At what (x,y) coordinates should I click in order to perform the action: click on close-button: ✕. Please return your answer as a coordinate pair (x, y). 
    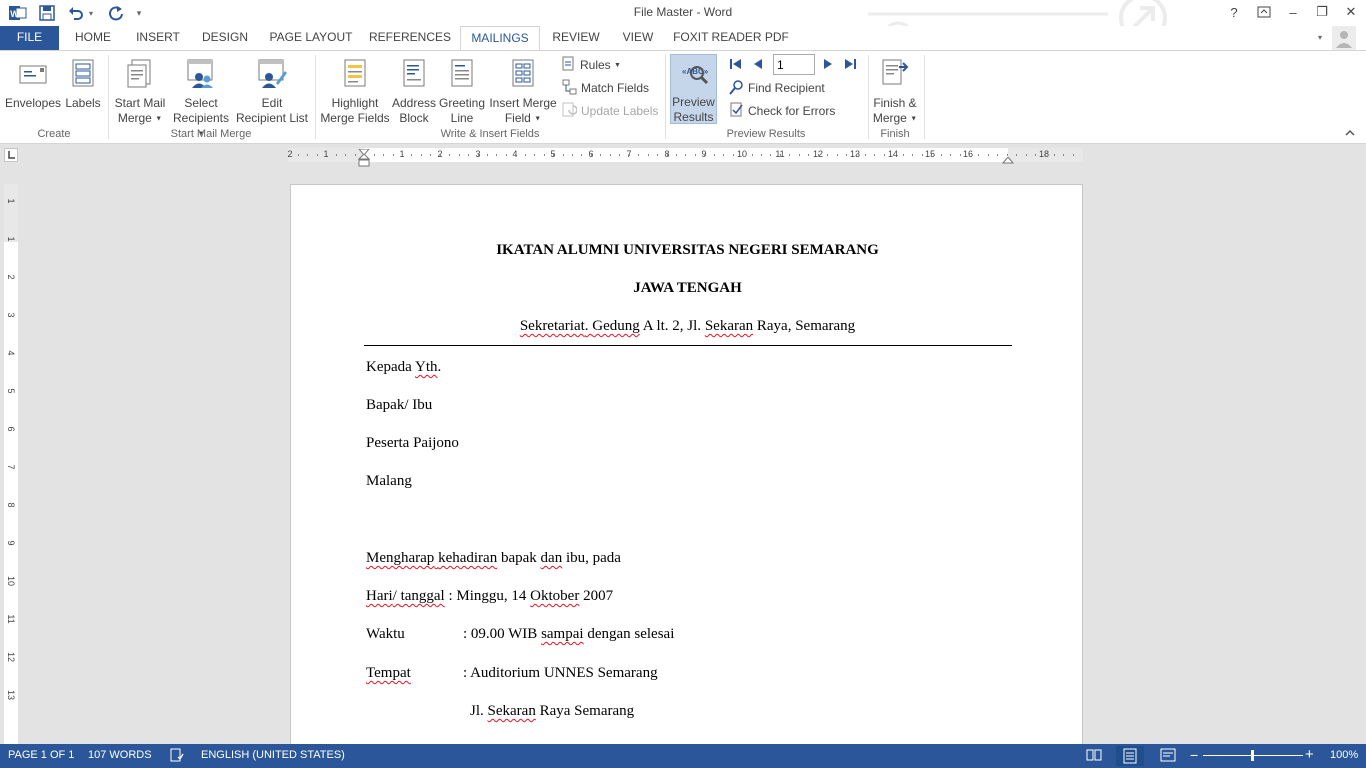
    Looking at the image, I should click on (1351, 12).